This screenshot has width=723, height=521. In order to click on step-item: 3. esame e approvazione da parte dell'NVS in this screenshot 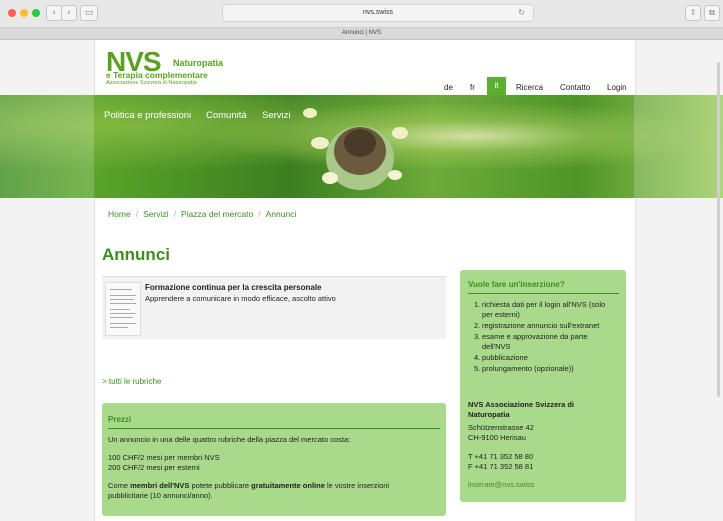, I will do `click(547, 342)`.